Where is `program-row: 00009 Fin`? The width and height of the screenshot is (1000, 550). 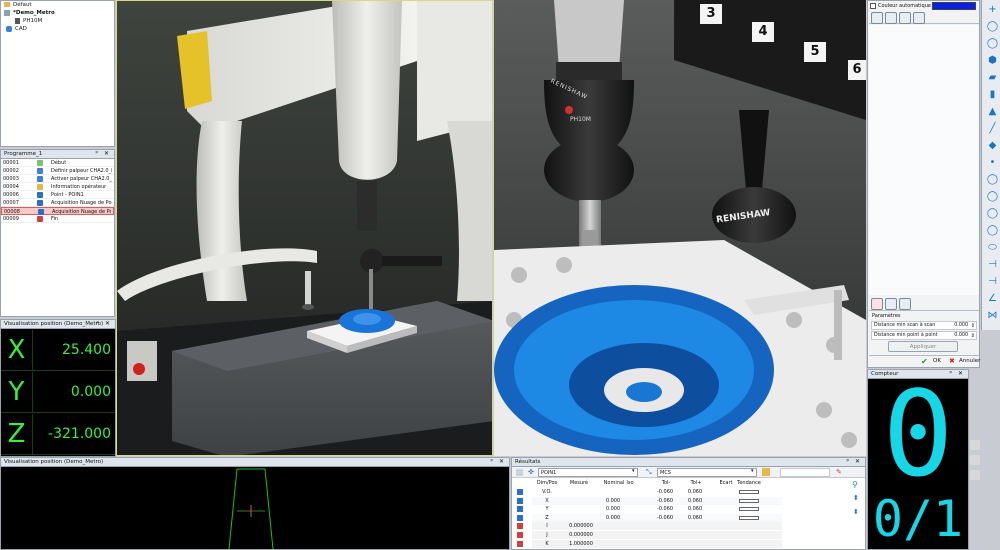
program-row: 00009 Fin is located at coordinates (57, 219).